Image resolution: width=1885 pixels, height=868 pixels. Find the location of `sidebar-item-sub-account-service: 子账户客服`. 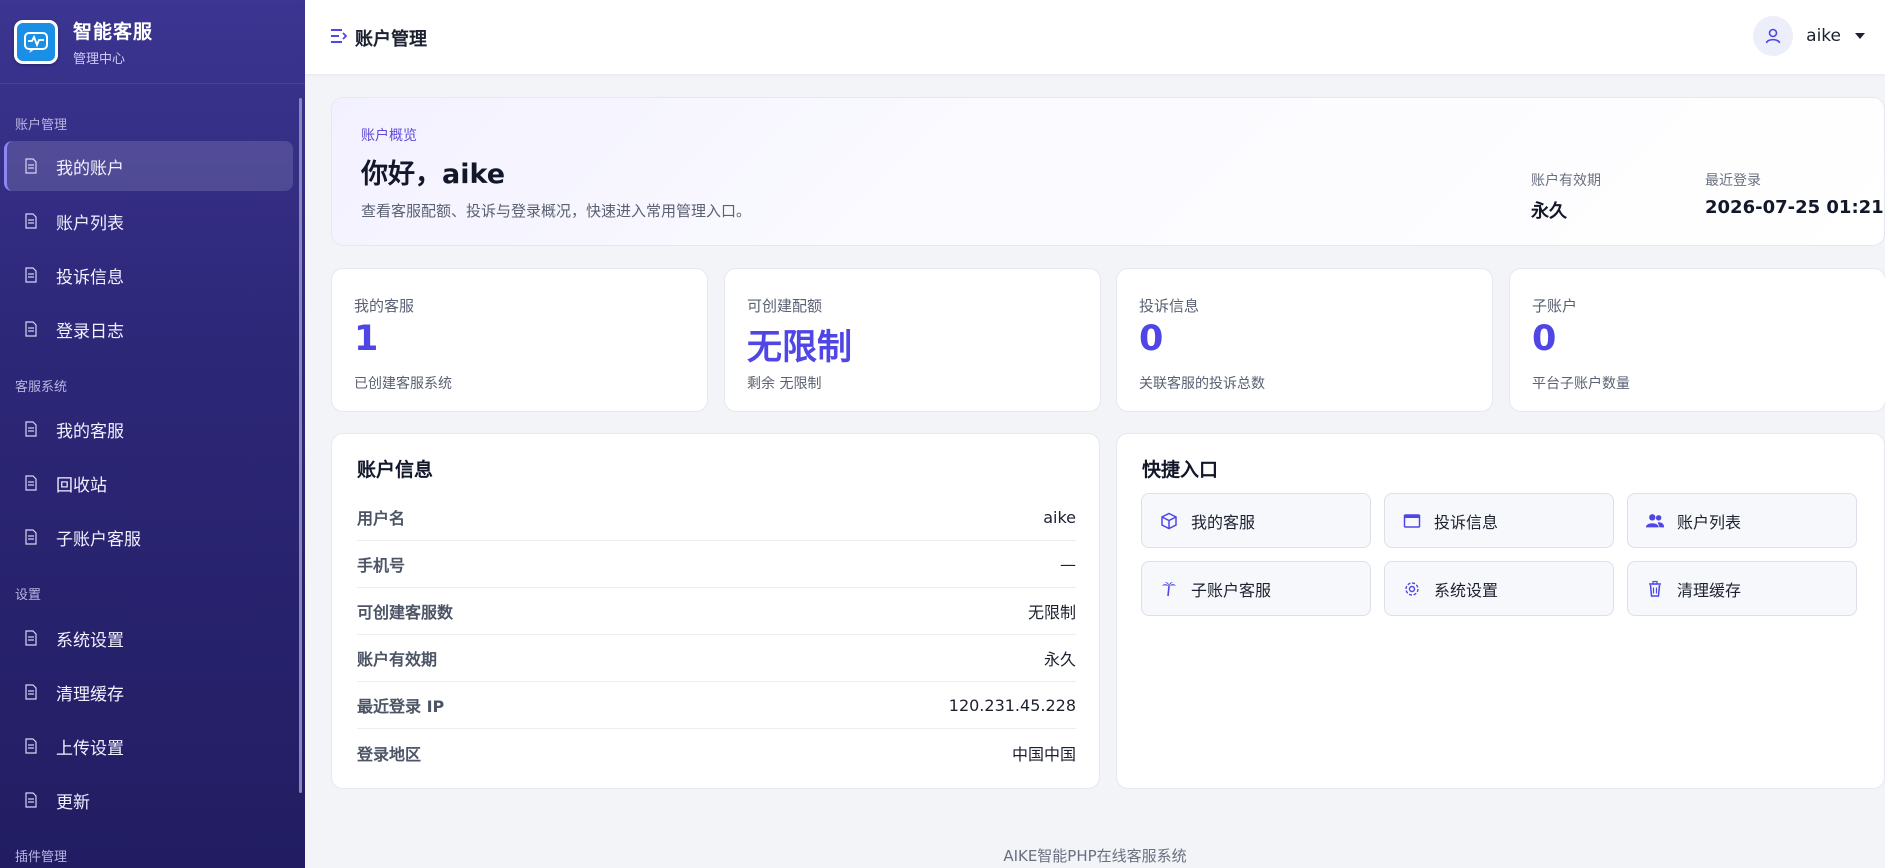

sidebar-item-sub-account-service: 子账户客服 is located at coordinates (148, 537).